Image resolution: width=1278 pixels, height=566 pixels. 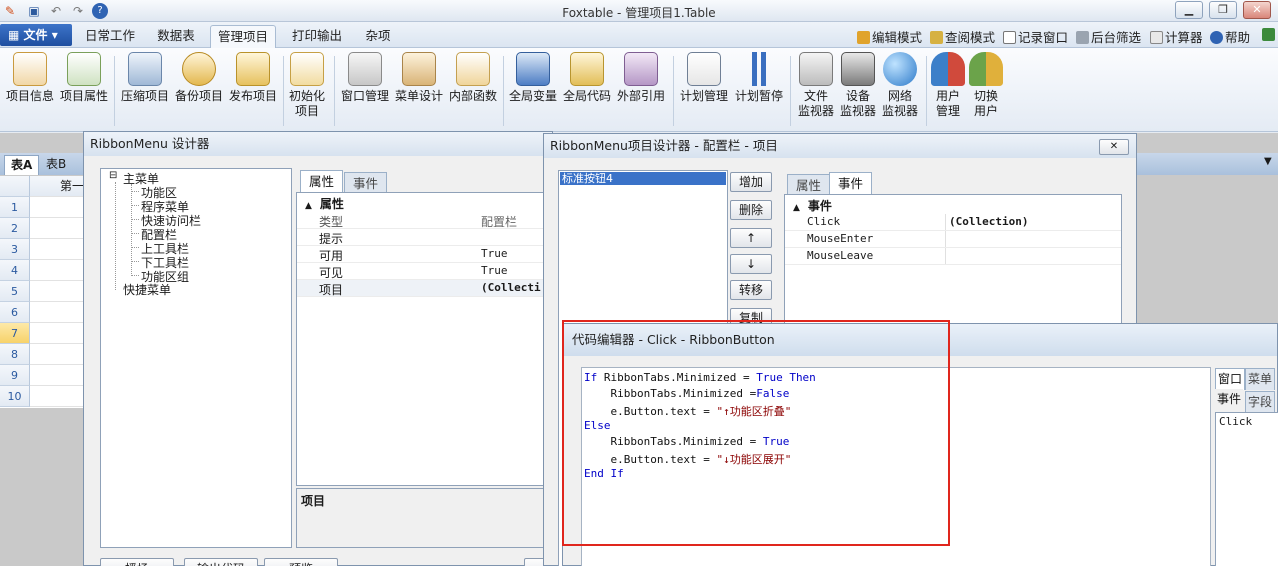 What do you see at coordinates (199, 78) in the screenshot?
I see `backup-project-button: 备份项目` at bounding box center [199, 78].